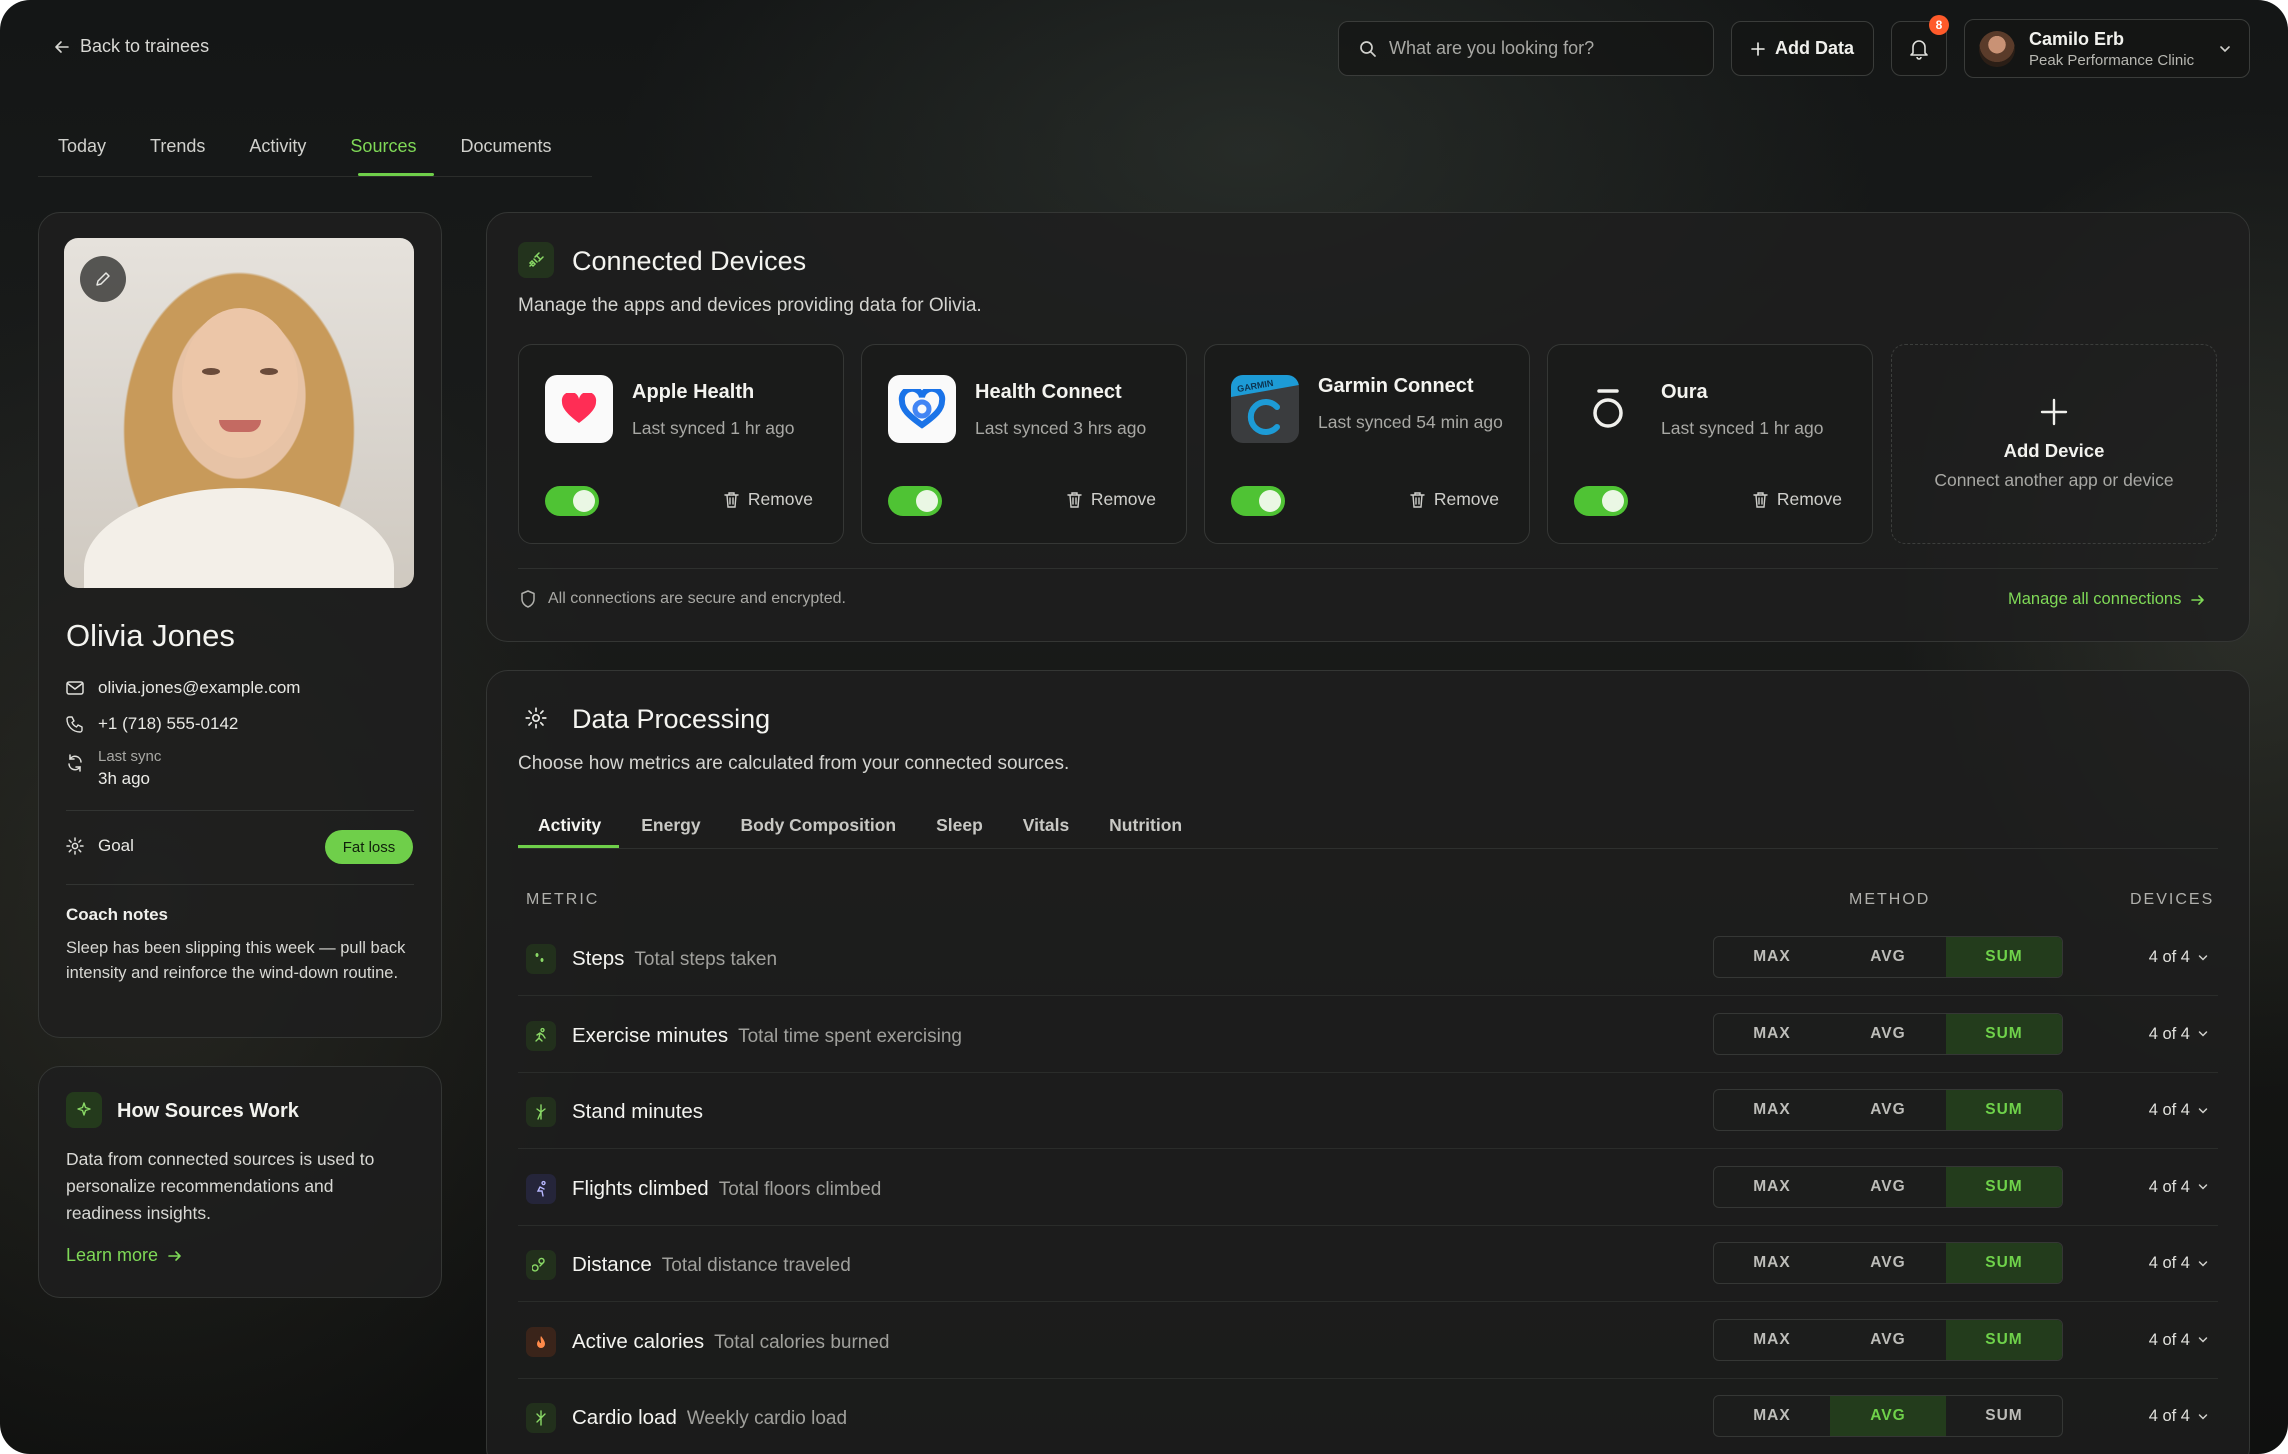 The image size is (2288, 1454). What do you see at coordinates (1939, 25) in the screenshot?
I see `notification-badge: 8` at bounding box center [1939, 25].